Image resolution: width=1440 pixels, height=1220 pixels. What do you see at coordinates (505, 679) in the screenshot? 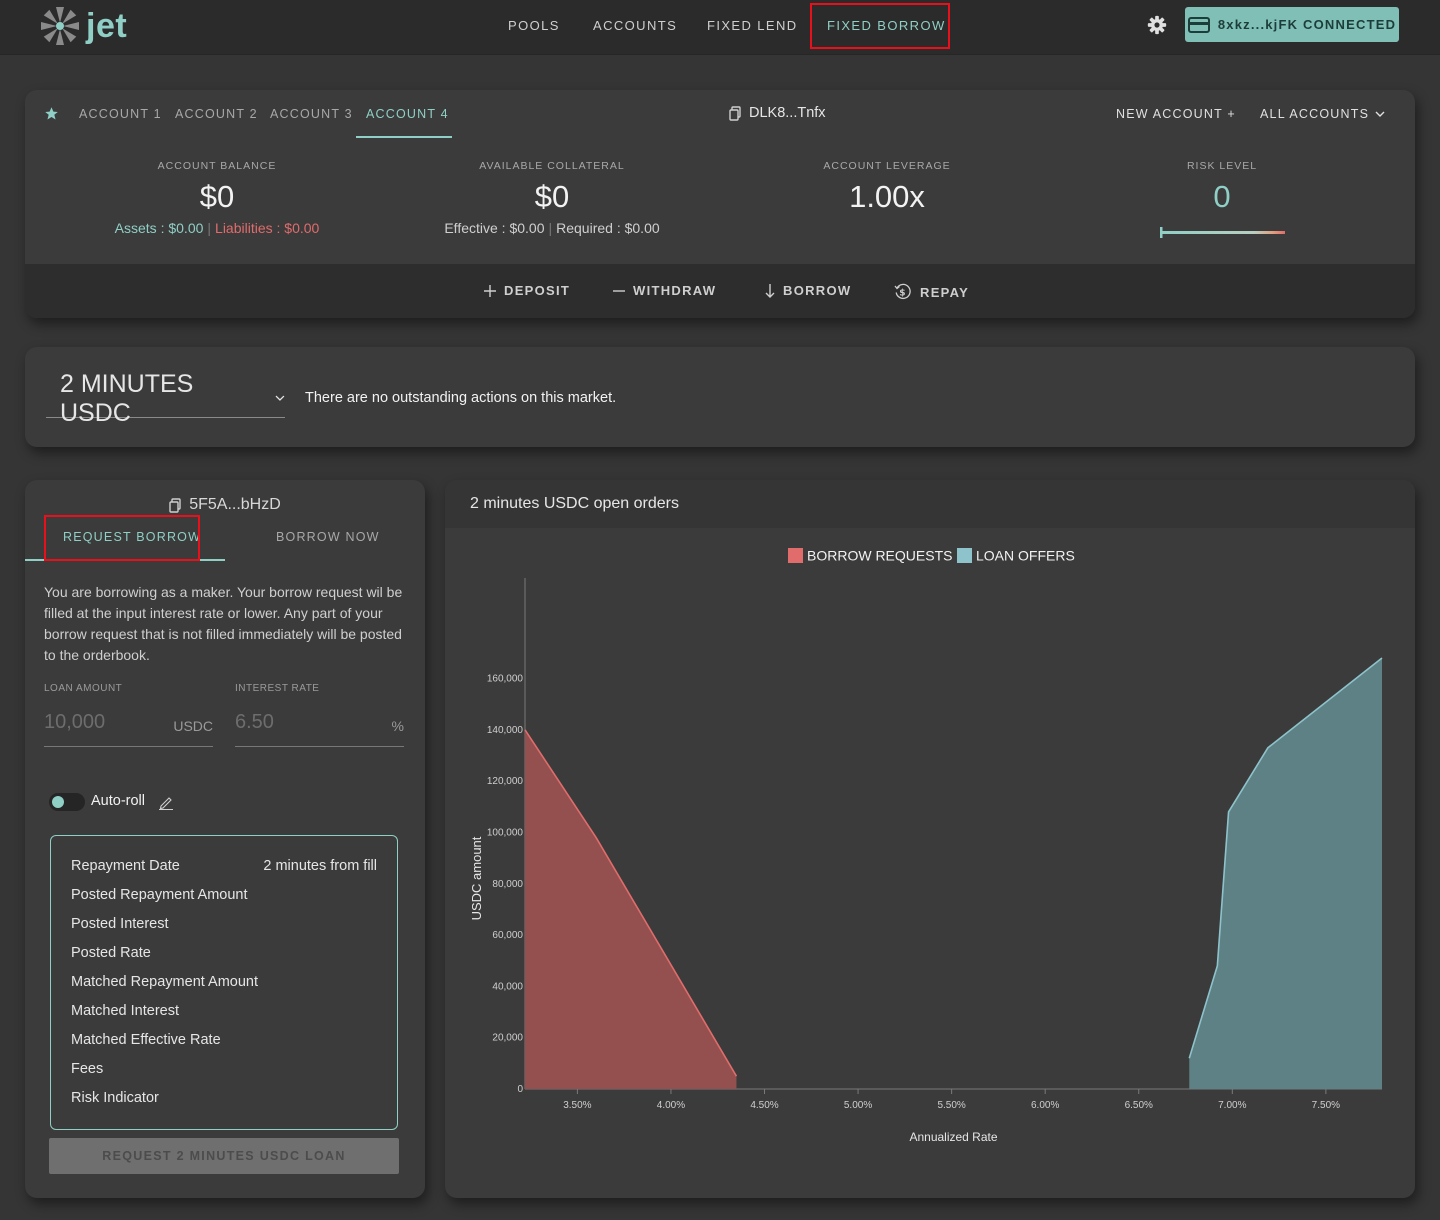
I see `y-tick-label: 160,000` at bounding box center [505, 679].